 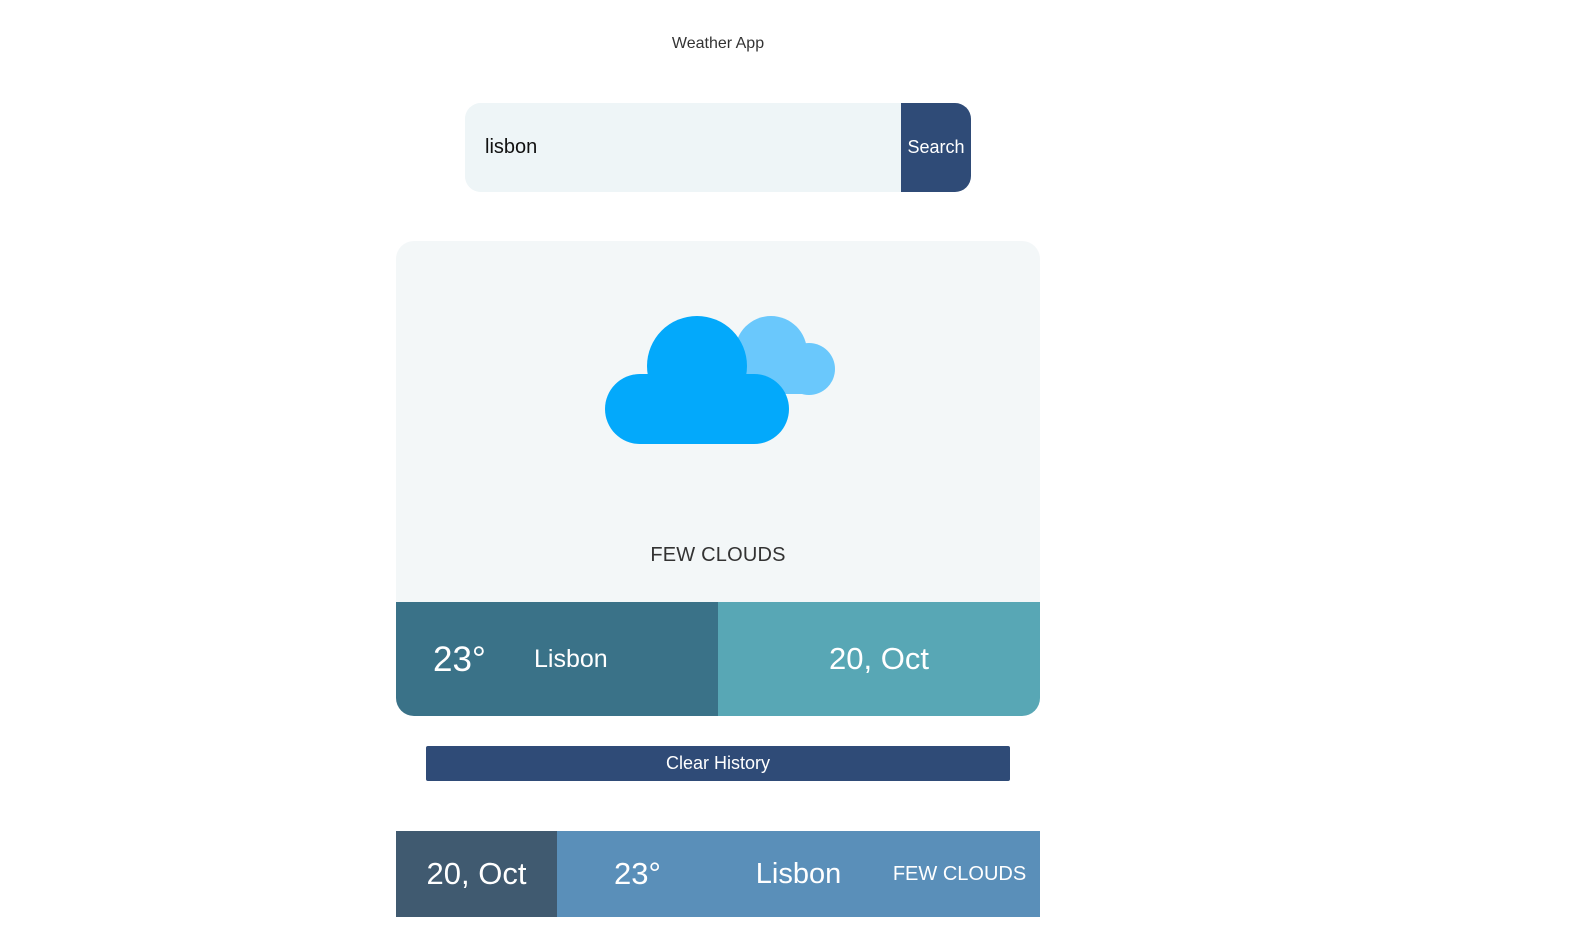 What do you see at coordinates (720, 380) in the screenshot?
I see `few-clouds-icon` at bounding box center [720, 380].